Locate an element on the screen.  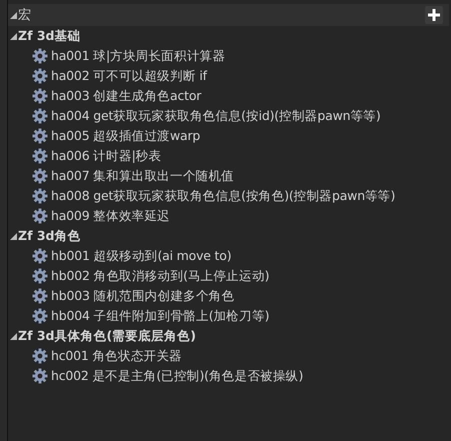
macro-item: hb002 角色取消移动到(马上停止运动) is located at coordinates (160, 276).